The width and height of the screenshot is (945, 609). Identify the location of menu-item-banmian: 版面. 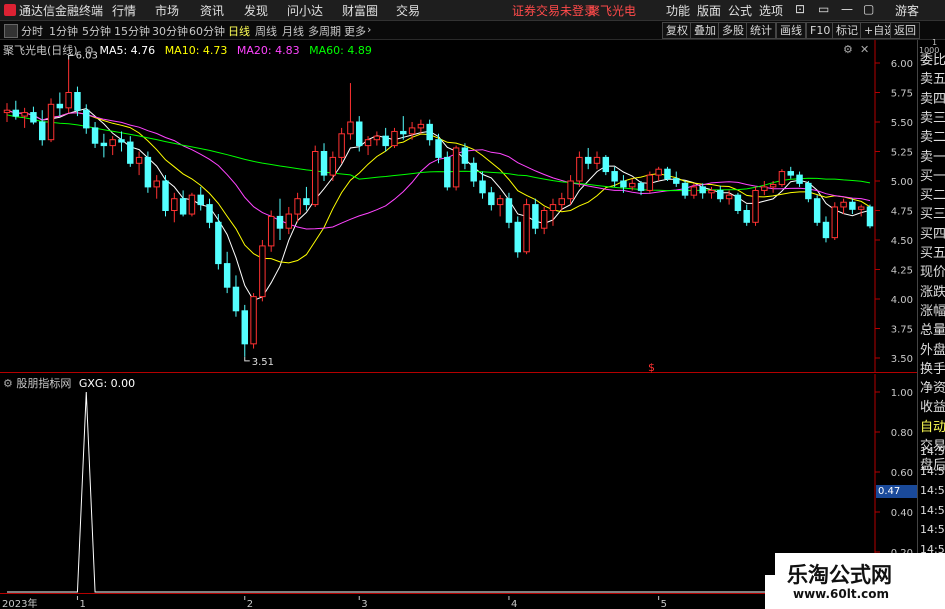
(709, 10).